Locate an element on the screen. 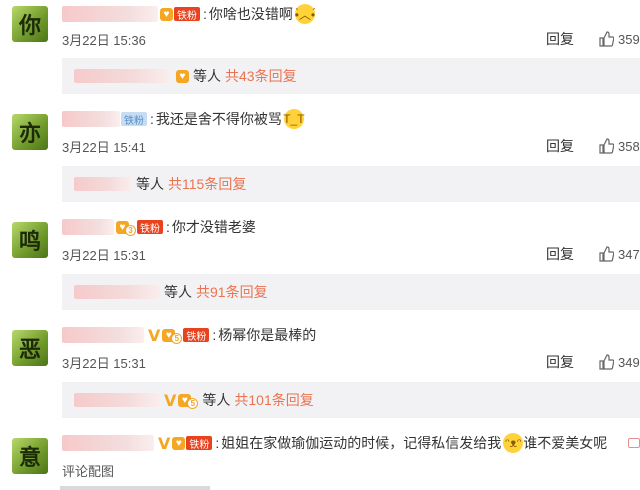 The image size is (640, 490). comment-timestamp: 3月22日 15:36 is located at coordinates (104, 40).